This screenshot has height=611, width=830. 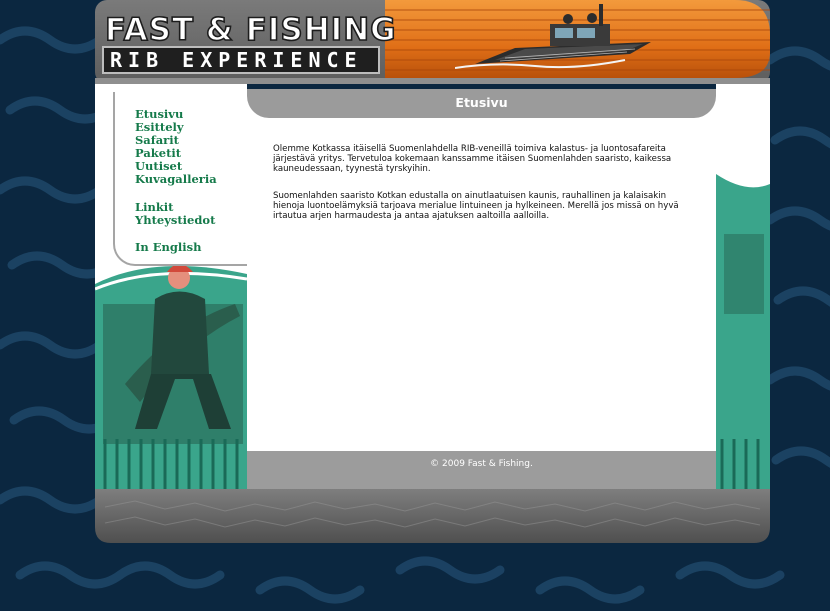 What do you see at coordinates (241, 60) in the screenshot?
I see `logo-subtitle: RIB EXPERIENCE` at bounding box center [241, 60].